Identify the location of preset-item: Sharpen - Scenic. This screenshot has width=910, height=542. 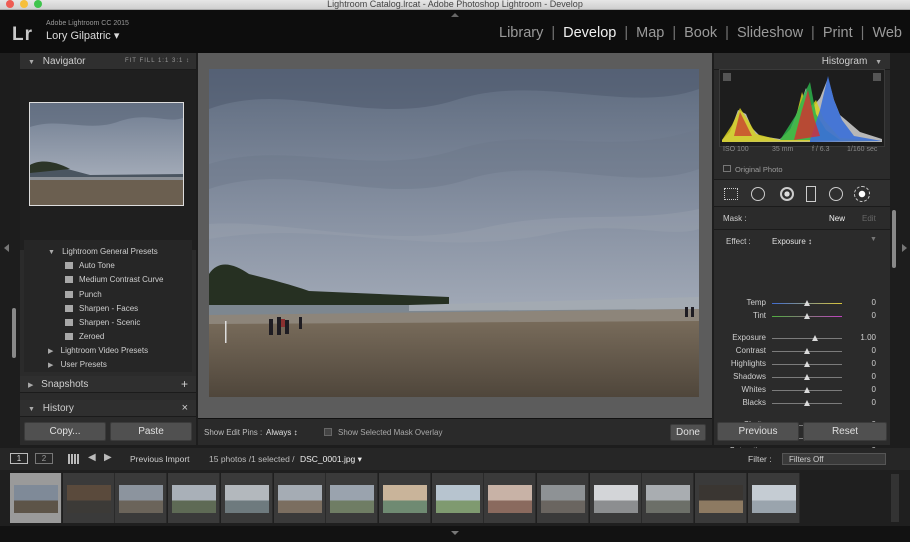
(102, 322).